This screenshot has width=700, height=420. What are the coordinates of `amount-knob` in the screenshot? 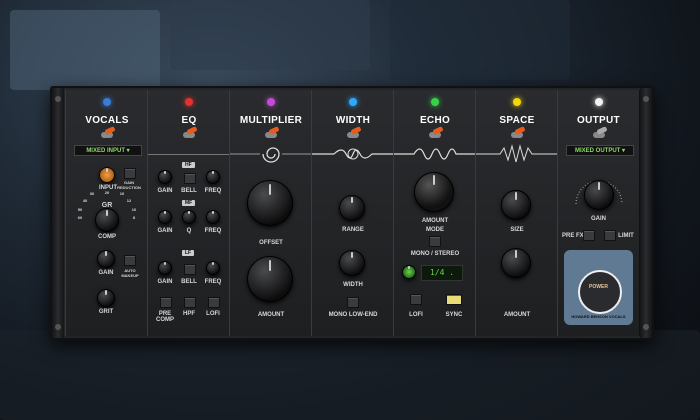 It's located at (270, 279).